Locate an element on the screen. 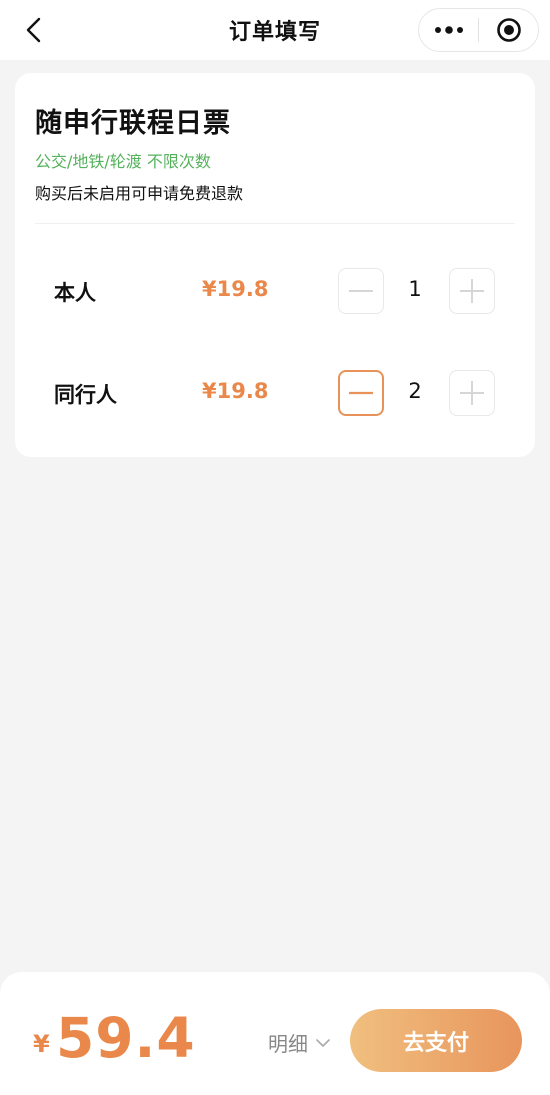 This screenshot has height=1095, width=550. detail-label: 明细 is located at coordinates (288, 1044).